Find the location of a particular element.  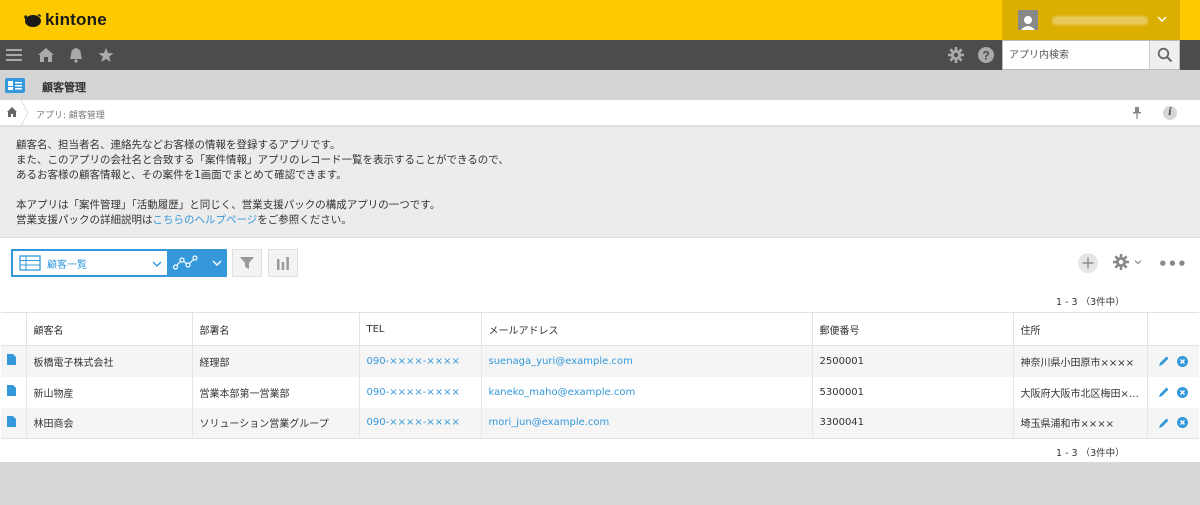

avatar is located at coordinates (1028, 20).